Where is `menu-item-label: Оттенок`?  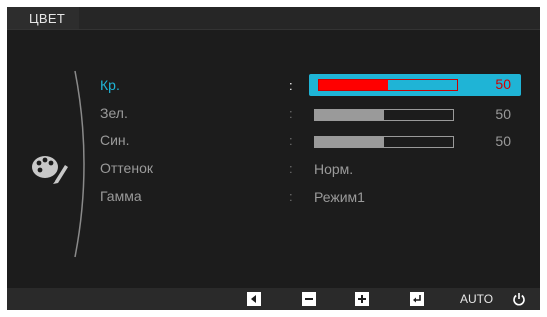
menu-item-label: Оттенок is located at coordinates (126, 168).